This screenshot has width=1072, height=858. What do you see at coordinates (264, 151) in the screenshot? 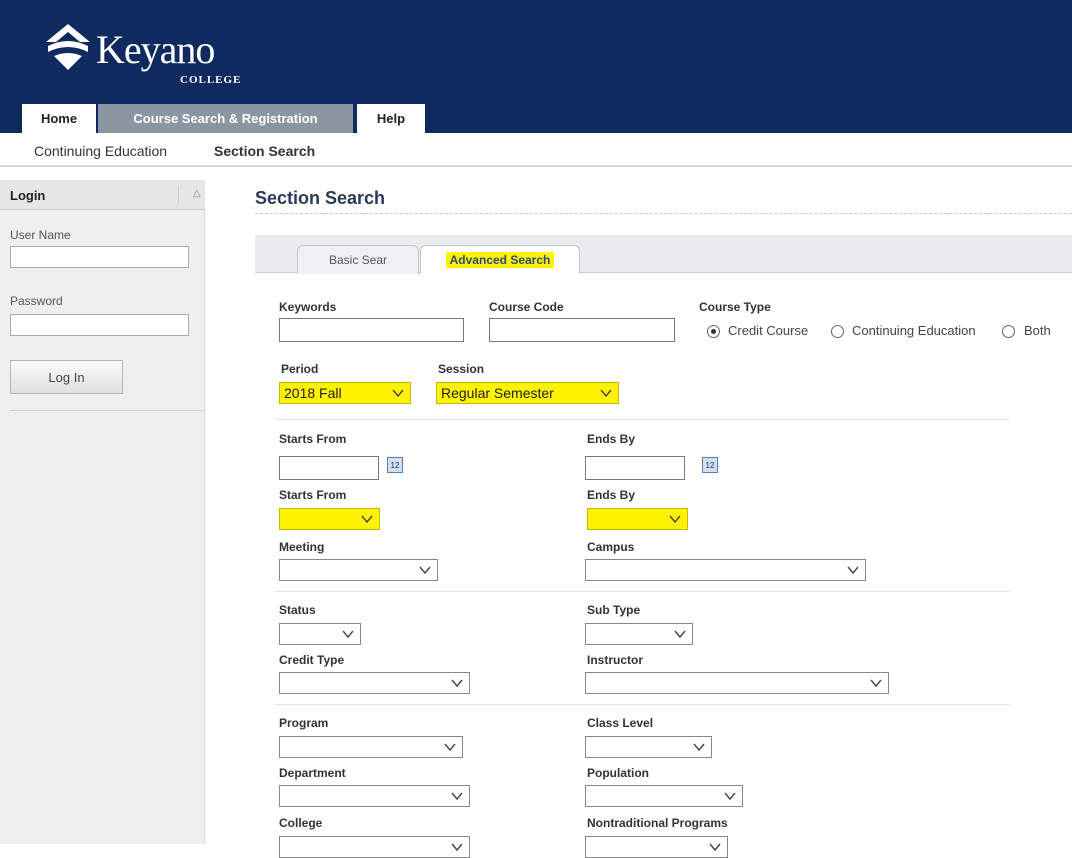
I see `subnav-section-search: Section Search` at bounding box center [264, 151].